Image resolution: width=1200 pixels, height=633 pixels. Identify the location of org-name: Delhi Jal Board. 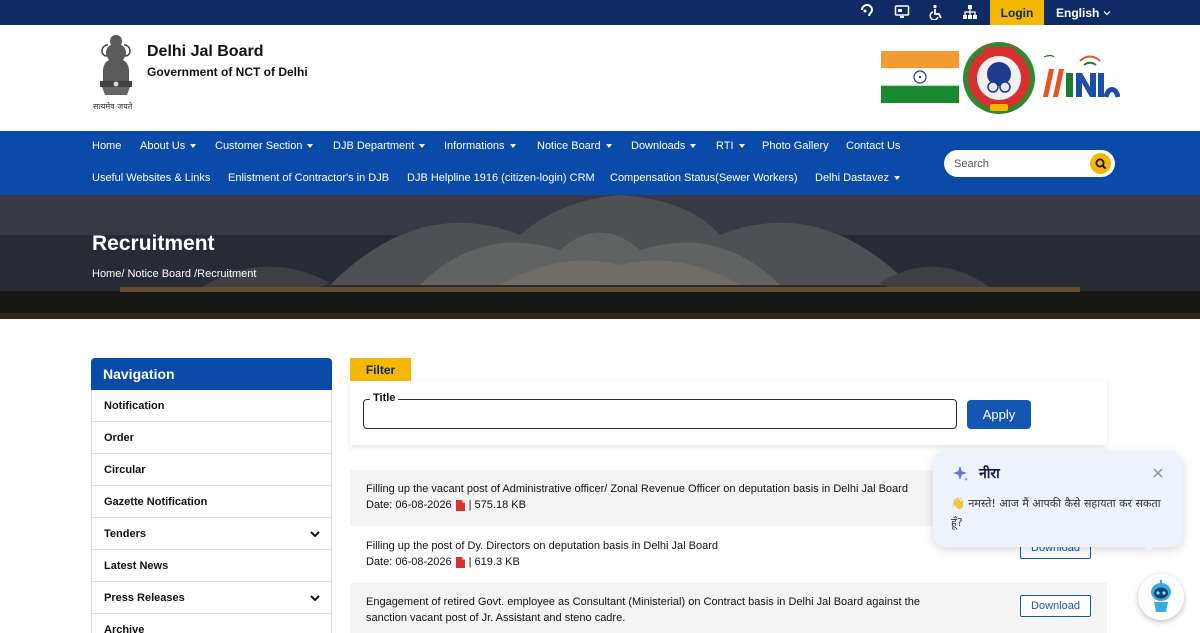
(205, 52).